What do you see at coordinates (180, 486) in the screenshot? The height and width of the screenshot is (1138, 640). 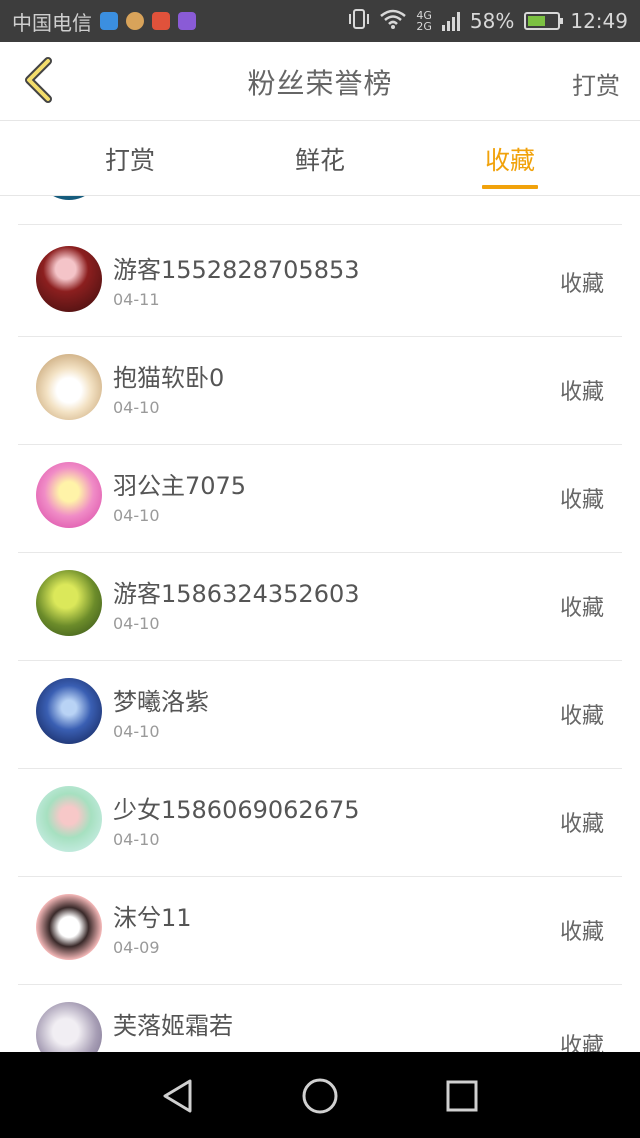 I see `list-item-name: 羽公主7075` at bounding box center [180, 486].